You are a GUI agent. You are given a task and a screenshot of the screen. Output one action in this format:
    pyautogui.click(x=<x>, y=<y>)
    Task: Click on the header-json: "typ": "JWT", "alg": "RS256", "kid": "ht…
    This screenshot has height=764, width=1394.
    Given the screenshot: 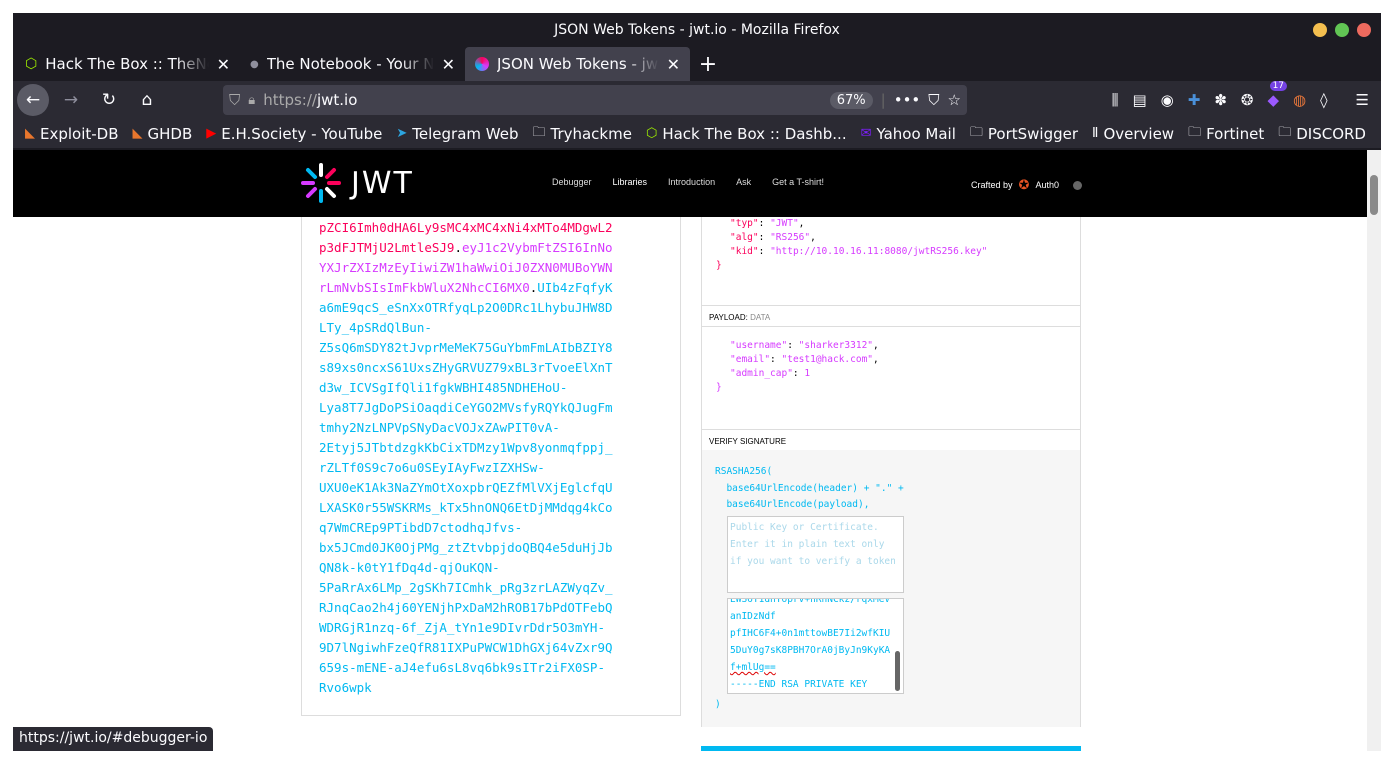 What is the action you would take?
    pyautogui.click(x=851, y=245)
    